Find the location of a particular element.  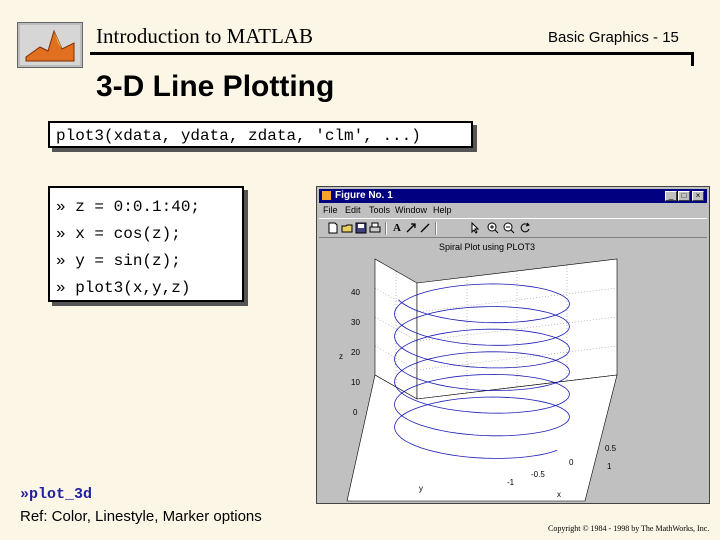

header-divider is located at coordinates (392, 53).